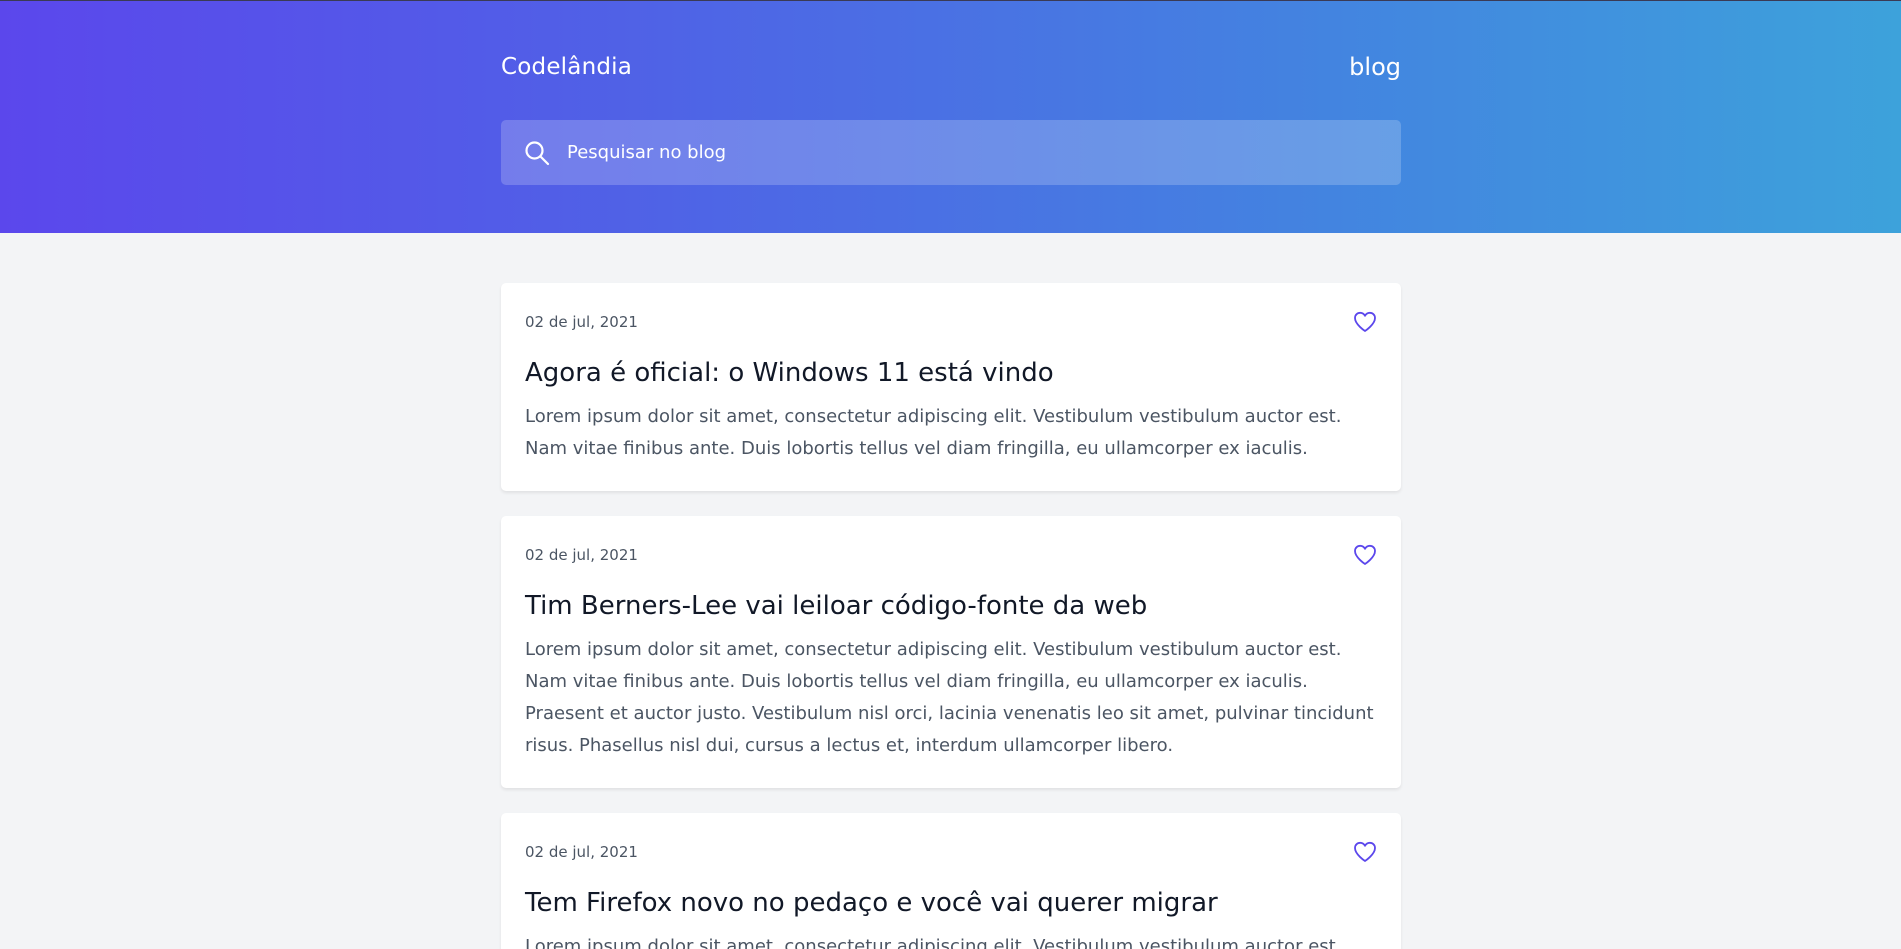  I want to click on header-container: Codelândia blog, so click(951, 93).